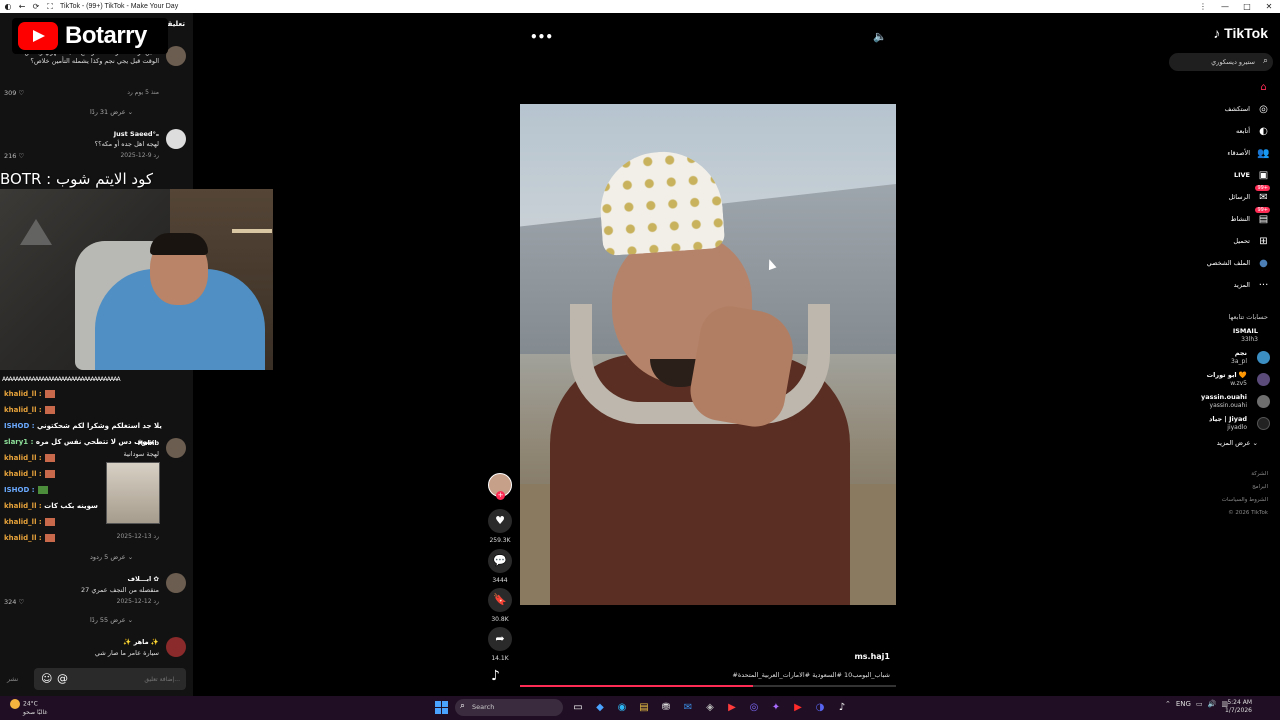 The height and width of the screenshot is (720, 1280). Describe the element at coordinates (798, 708) in the screenshot. I see `video-app-icon: ▶` at that location.